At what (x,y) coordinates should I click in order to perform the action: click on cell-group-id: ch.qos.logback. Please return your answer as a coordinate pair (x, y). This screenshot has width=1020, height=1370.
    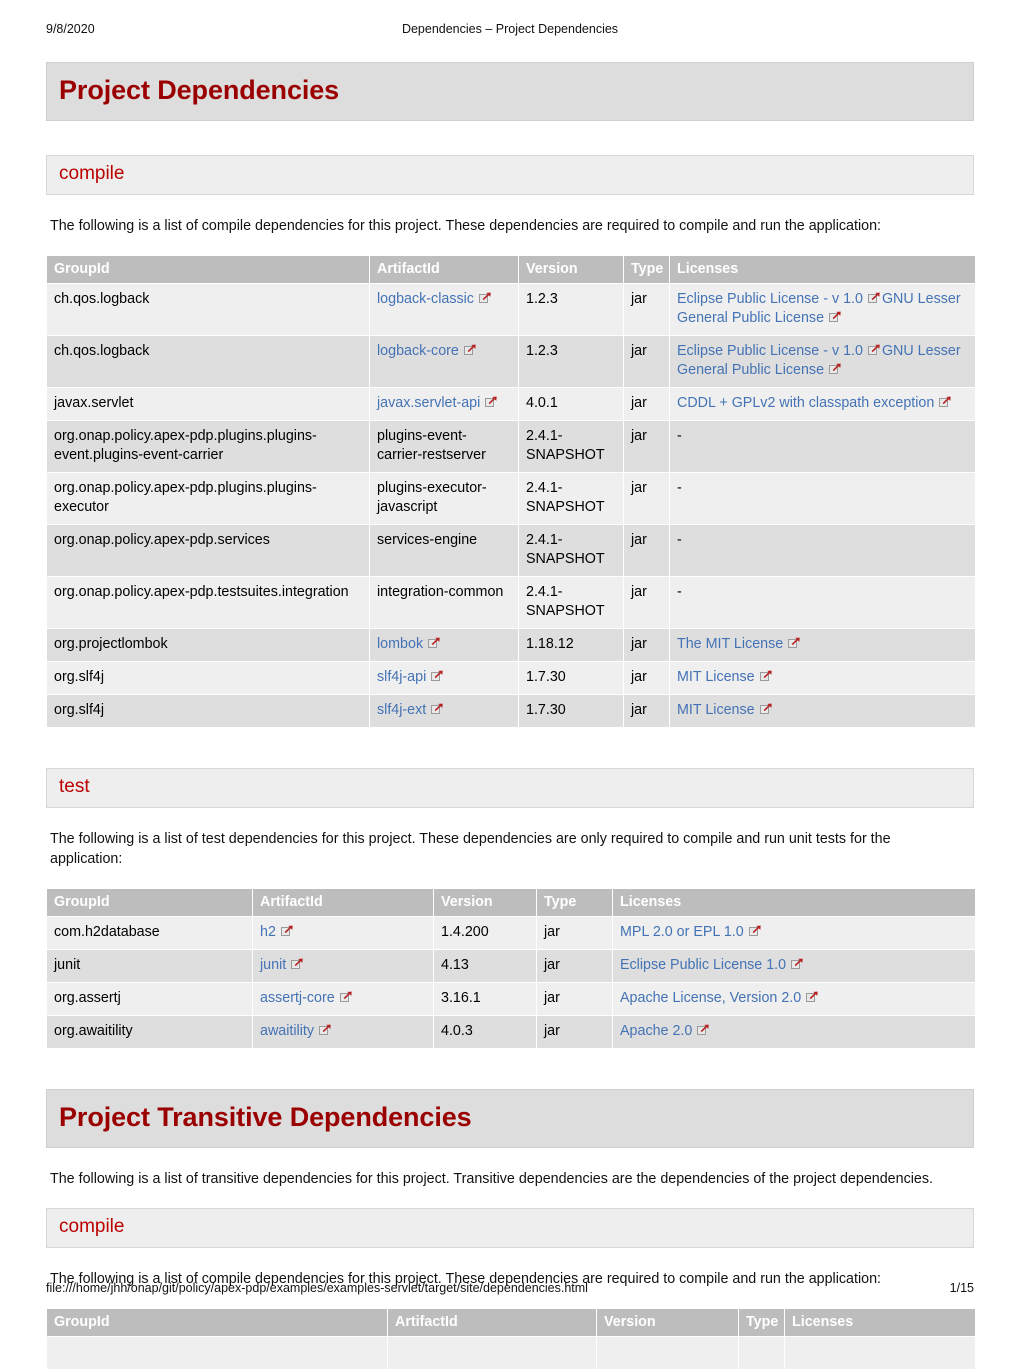
    Looking at the image, I should click on (208, 309).